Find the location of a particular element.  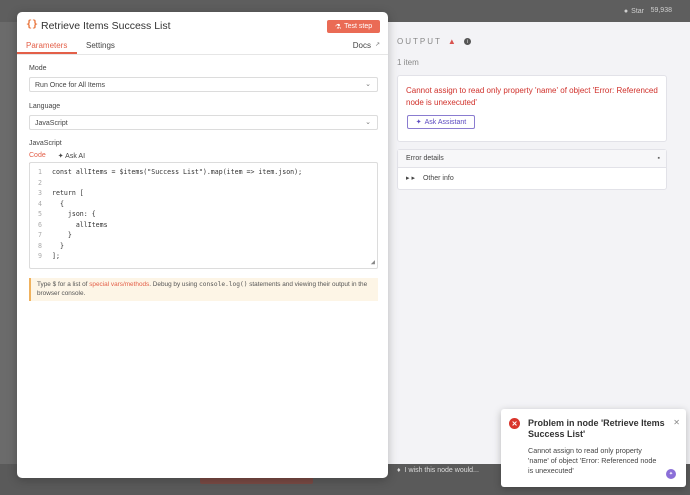

javascript-label: JavaScript is located at coordinates (45, 143).